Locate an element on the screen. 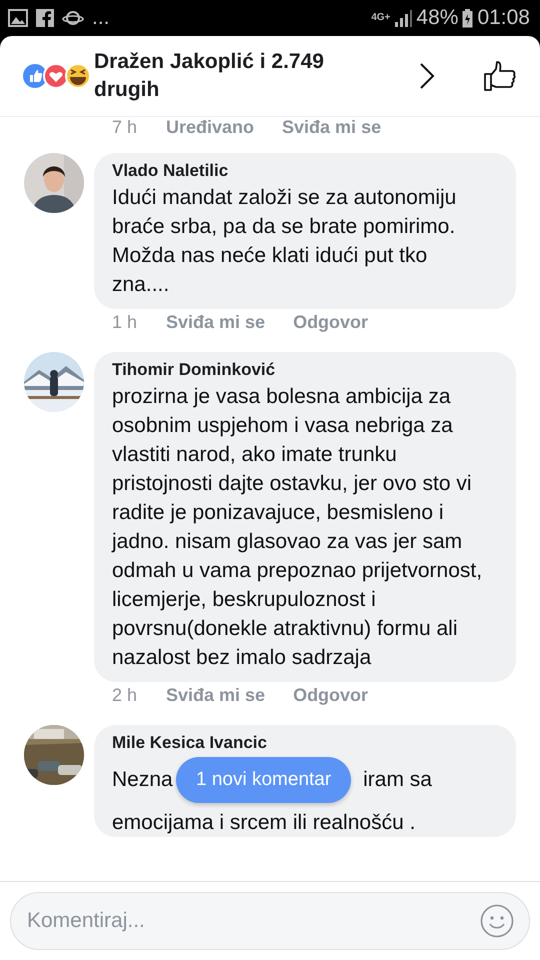  reaction-icons-drawing is located at coordinates (57, 76).